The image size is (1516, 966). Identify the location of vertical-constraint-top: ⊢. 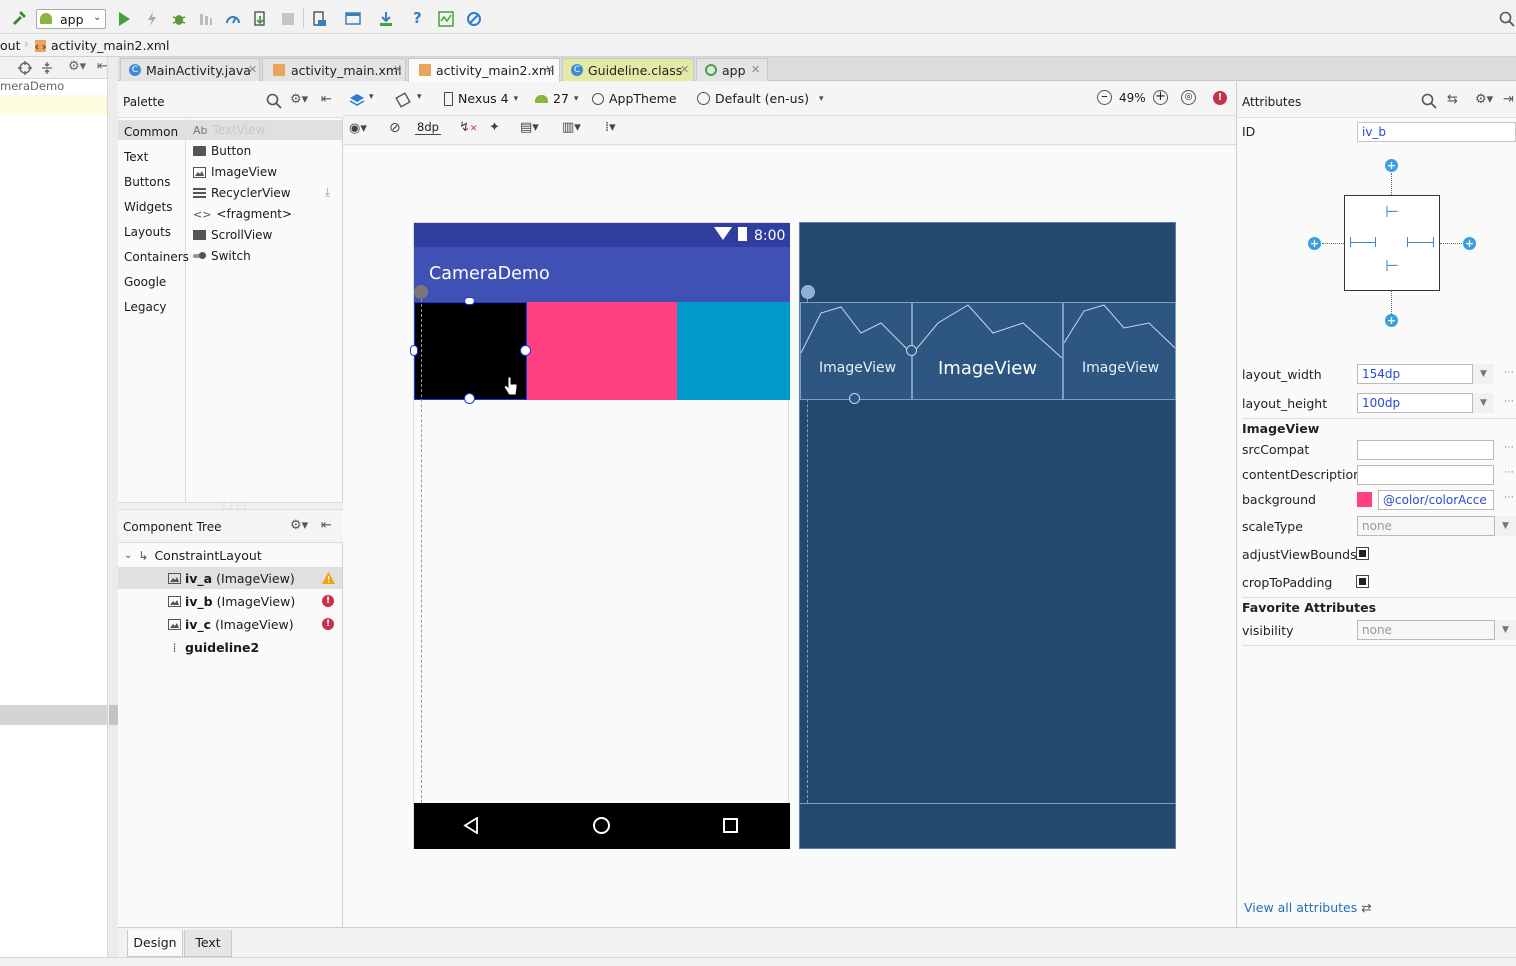
(1392, 211).